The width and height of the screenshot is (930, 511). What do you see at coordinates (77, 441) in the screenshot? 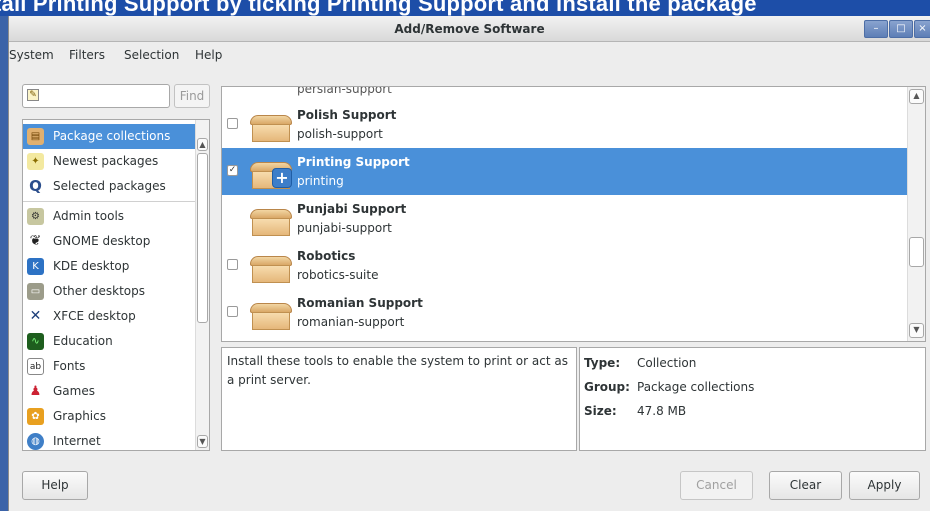
I see `category-label: Internet` at bounding box center [77, 441].